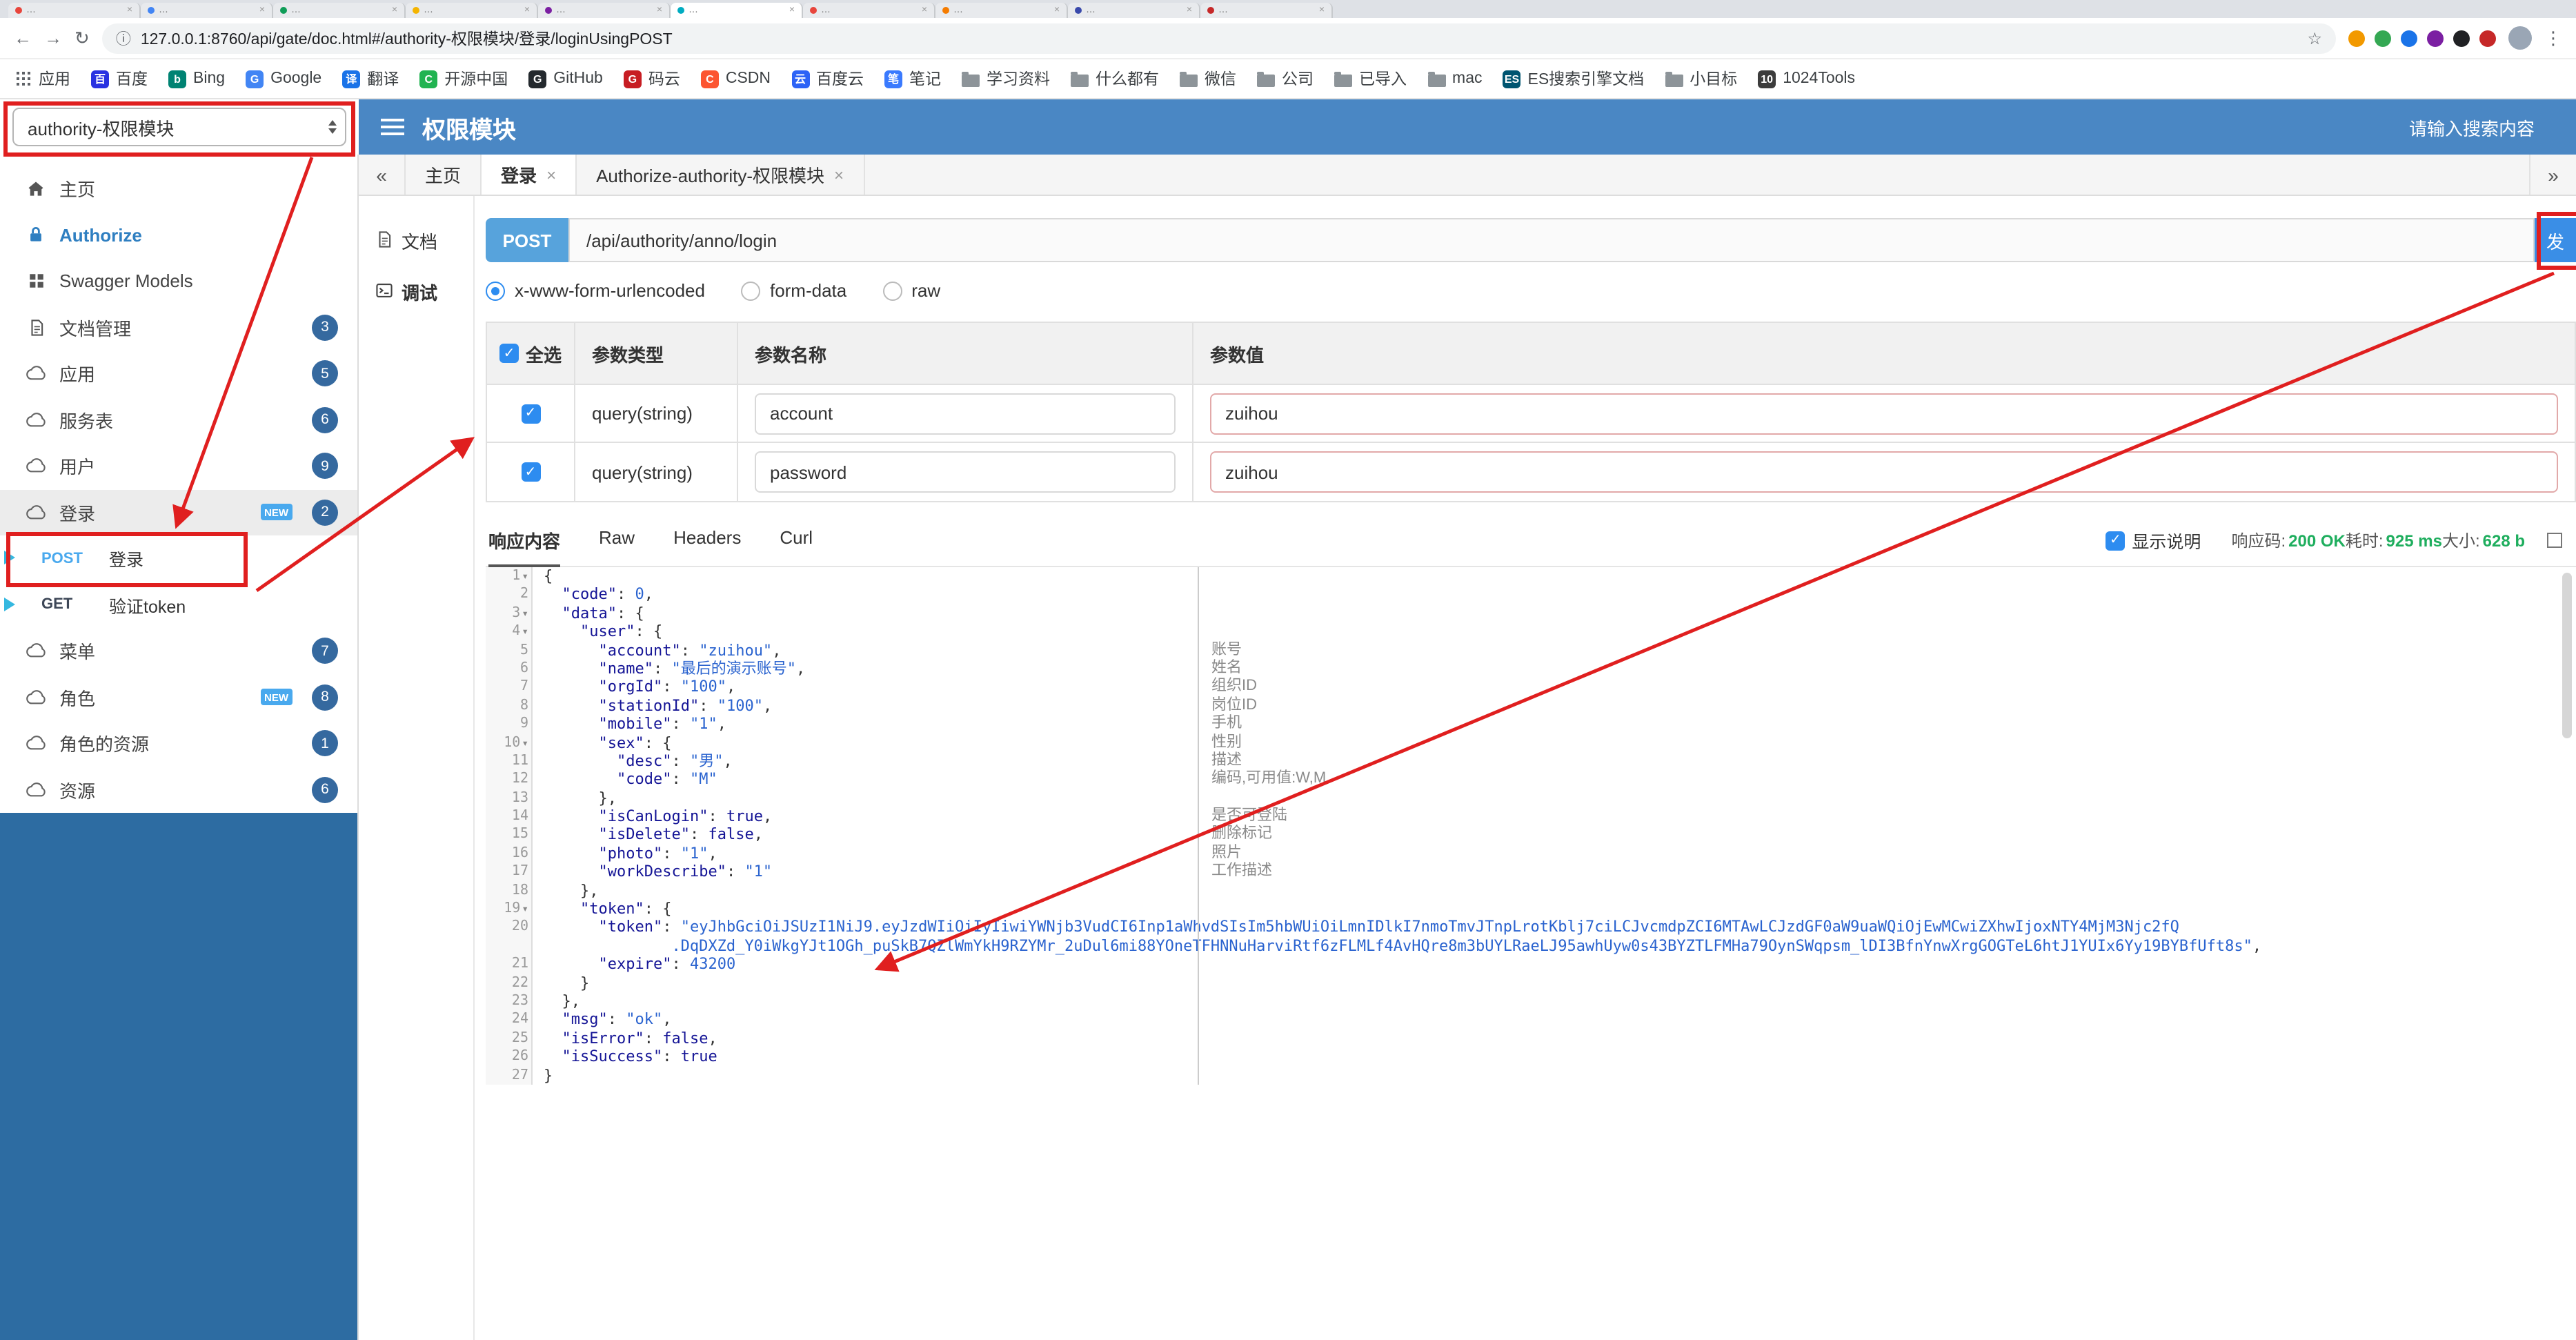 The width and height of the screenshot is (2576, 1340). I want to click on sidebar-item-应用: 应用 5, so click(178, 374).